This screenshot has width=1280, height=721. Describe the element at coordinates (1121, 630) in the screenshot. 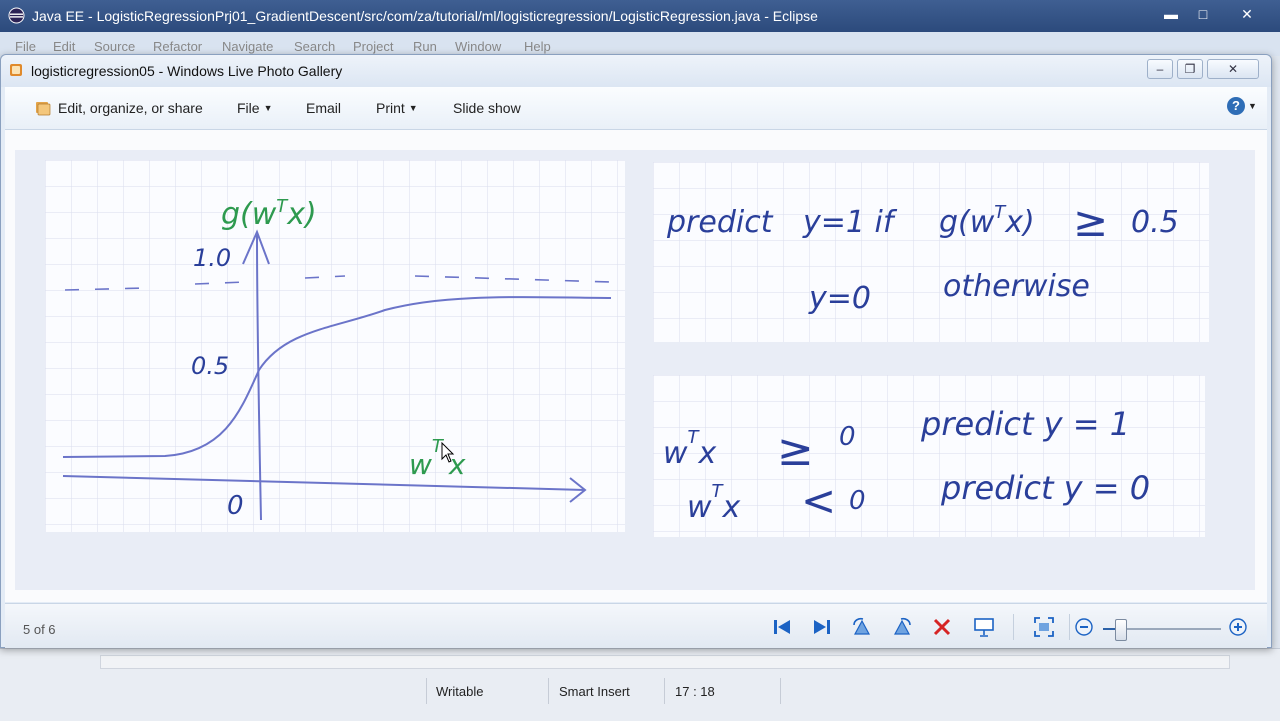

I see `zoom-slider-thumb` at that location.